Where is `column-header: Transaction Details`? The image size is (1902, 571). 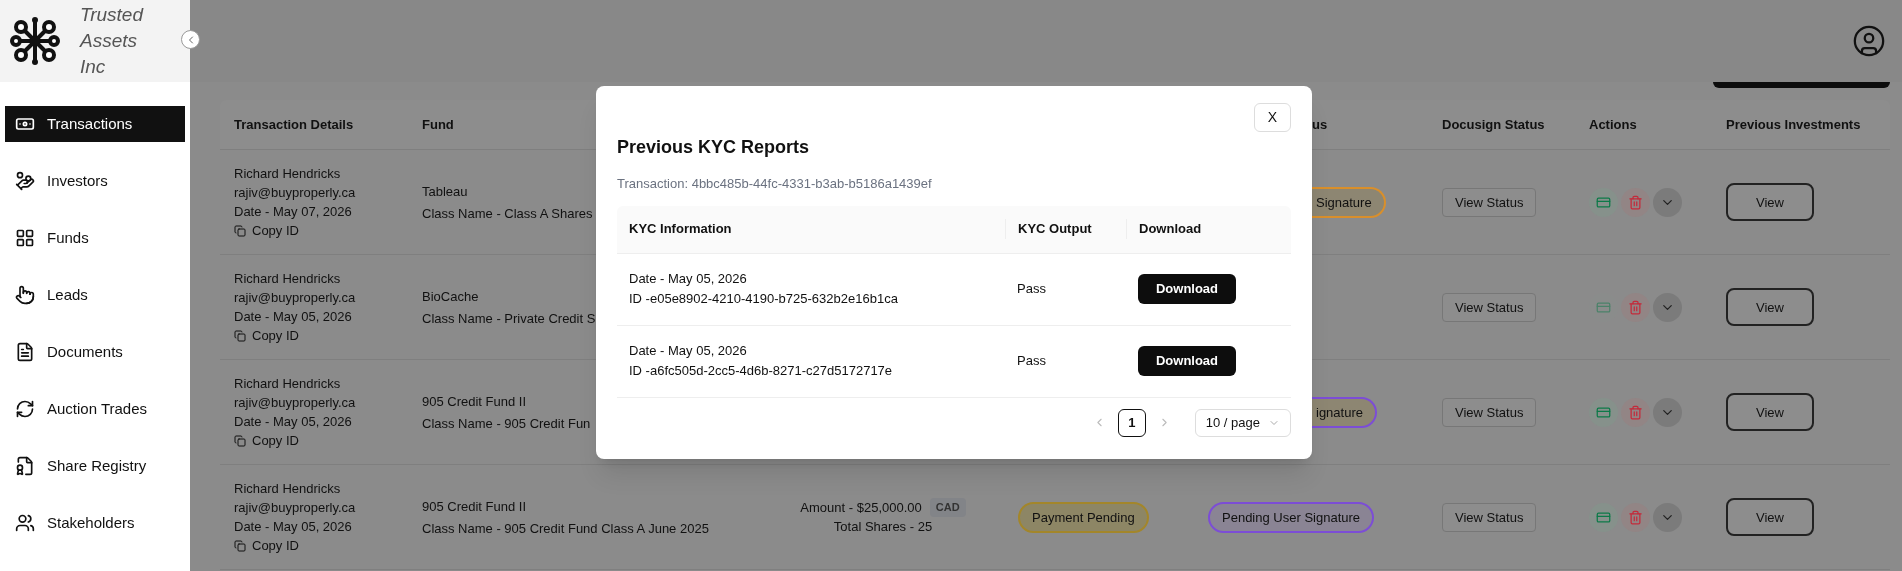
column-header: Transaction Details is located at coordinates (294, 124).